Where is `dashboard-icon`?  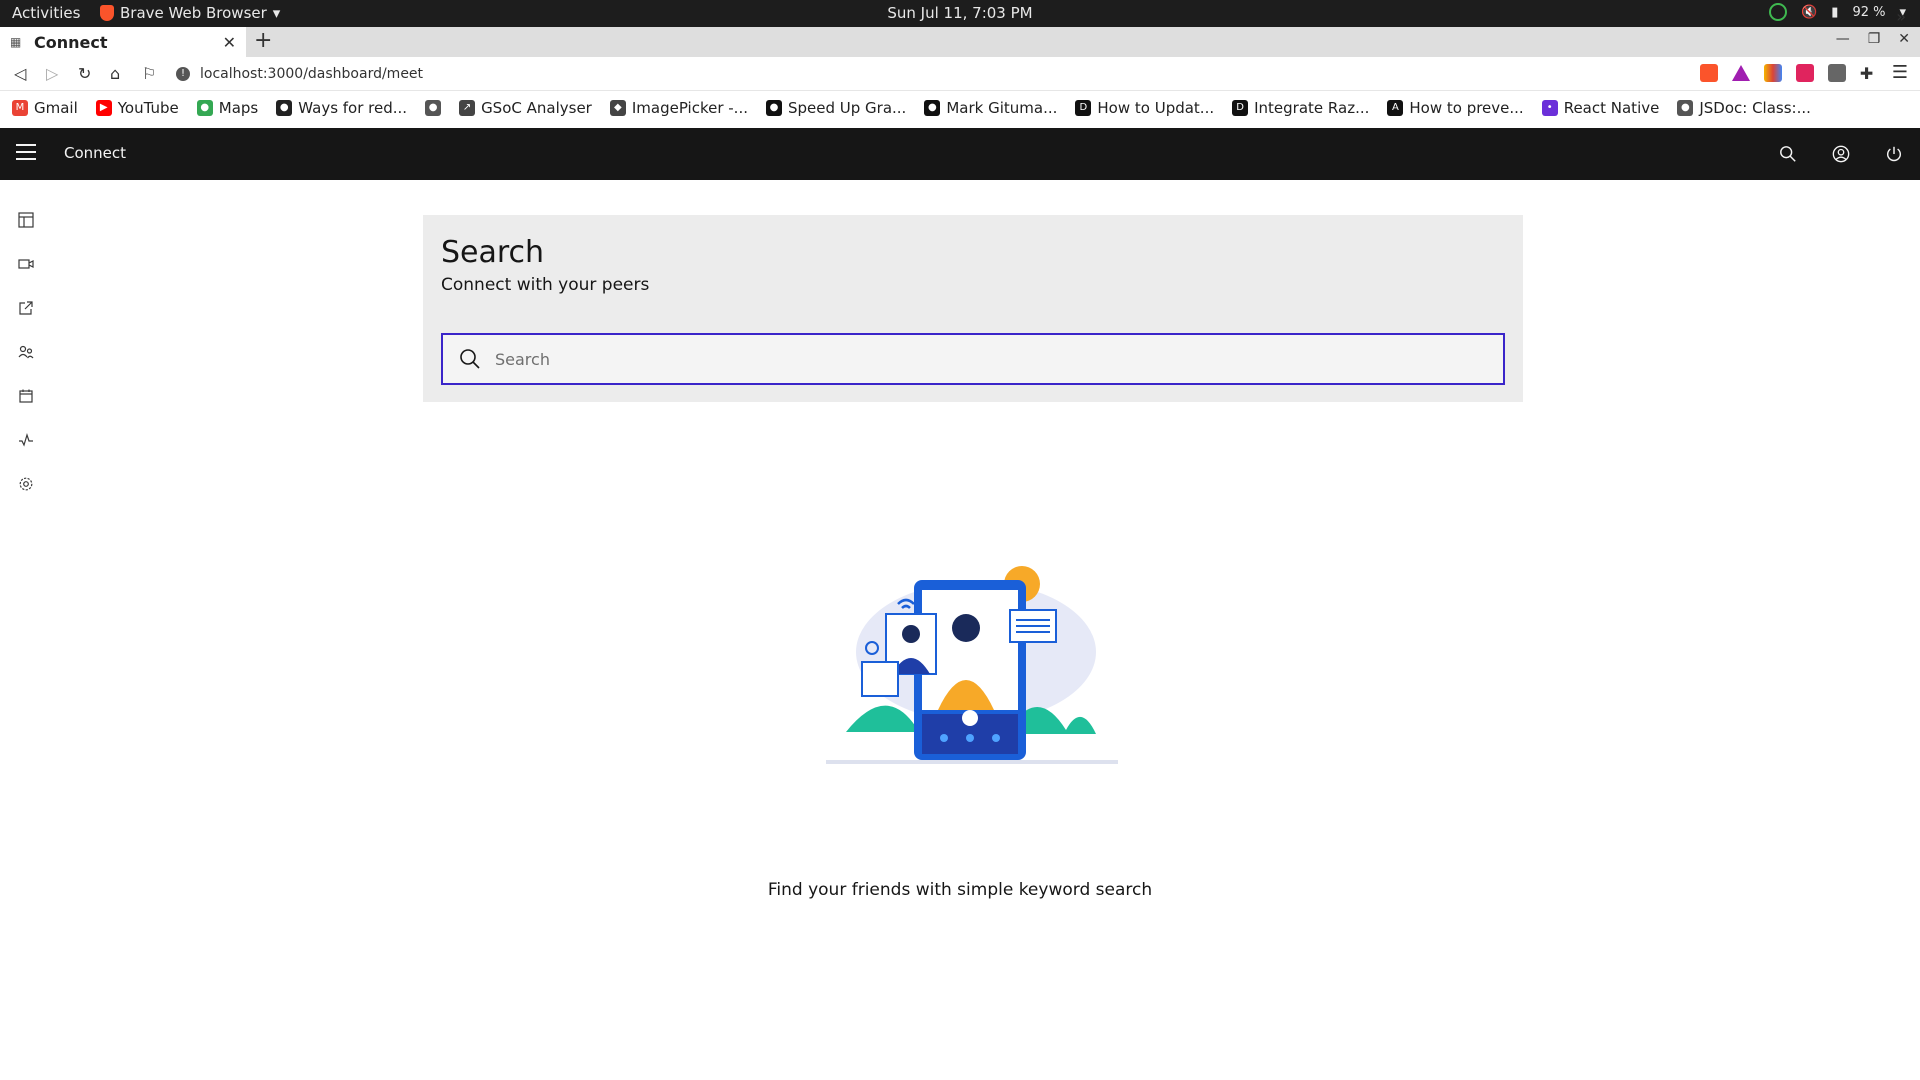 dashboard-icon is located at coordinates (26, 220).